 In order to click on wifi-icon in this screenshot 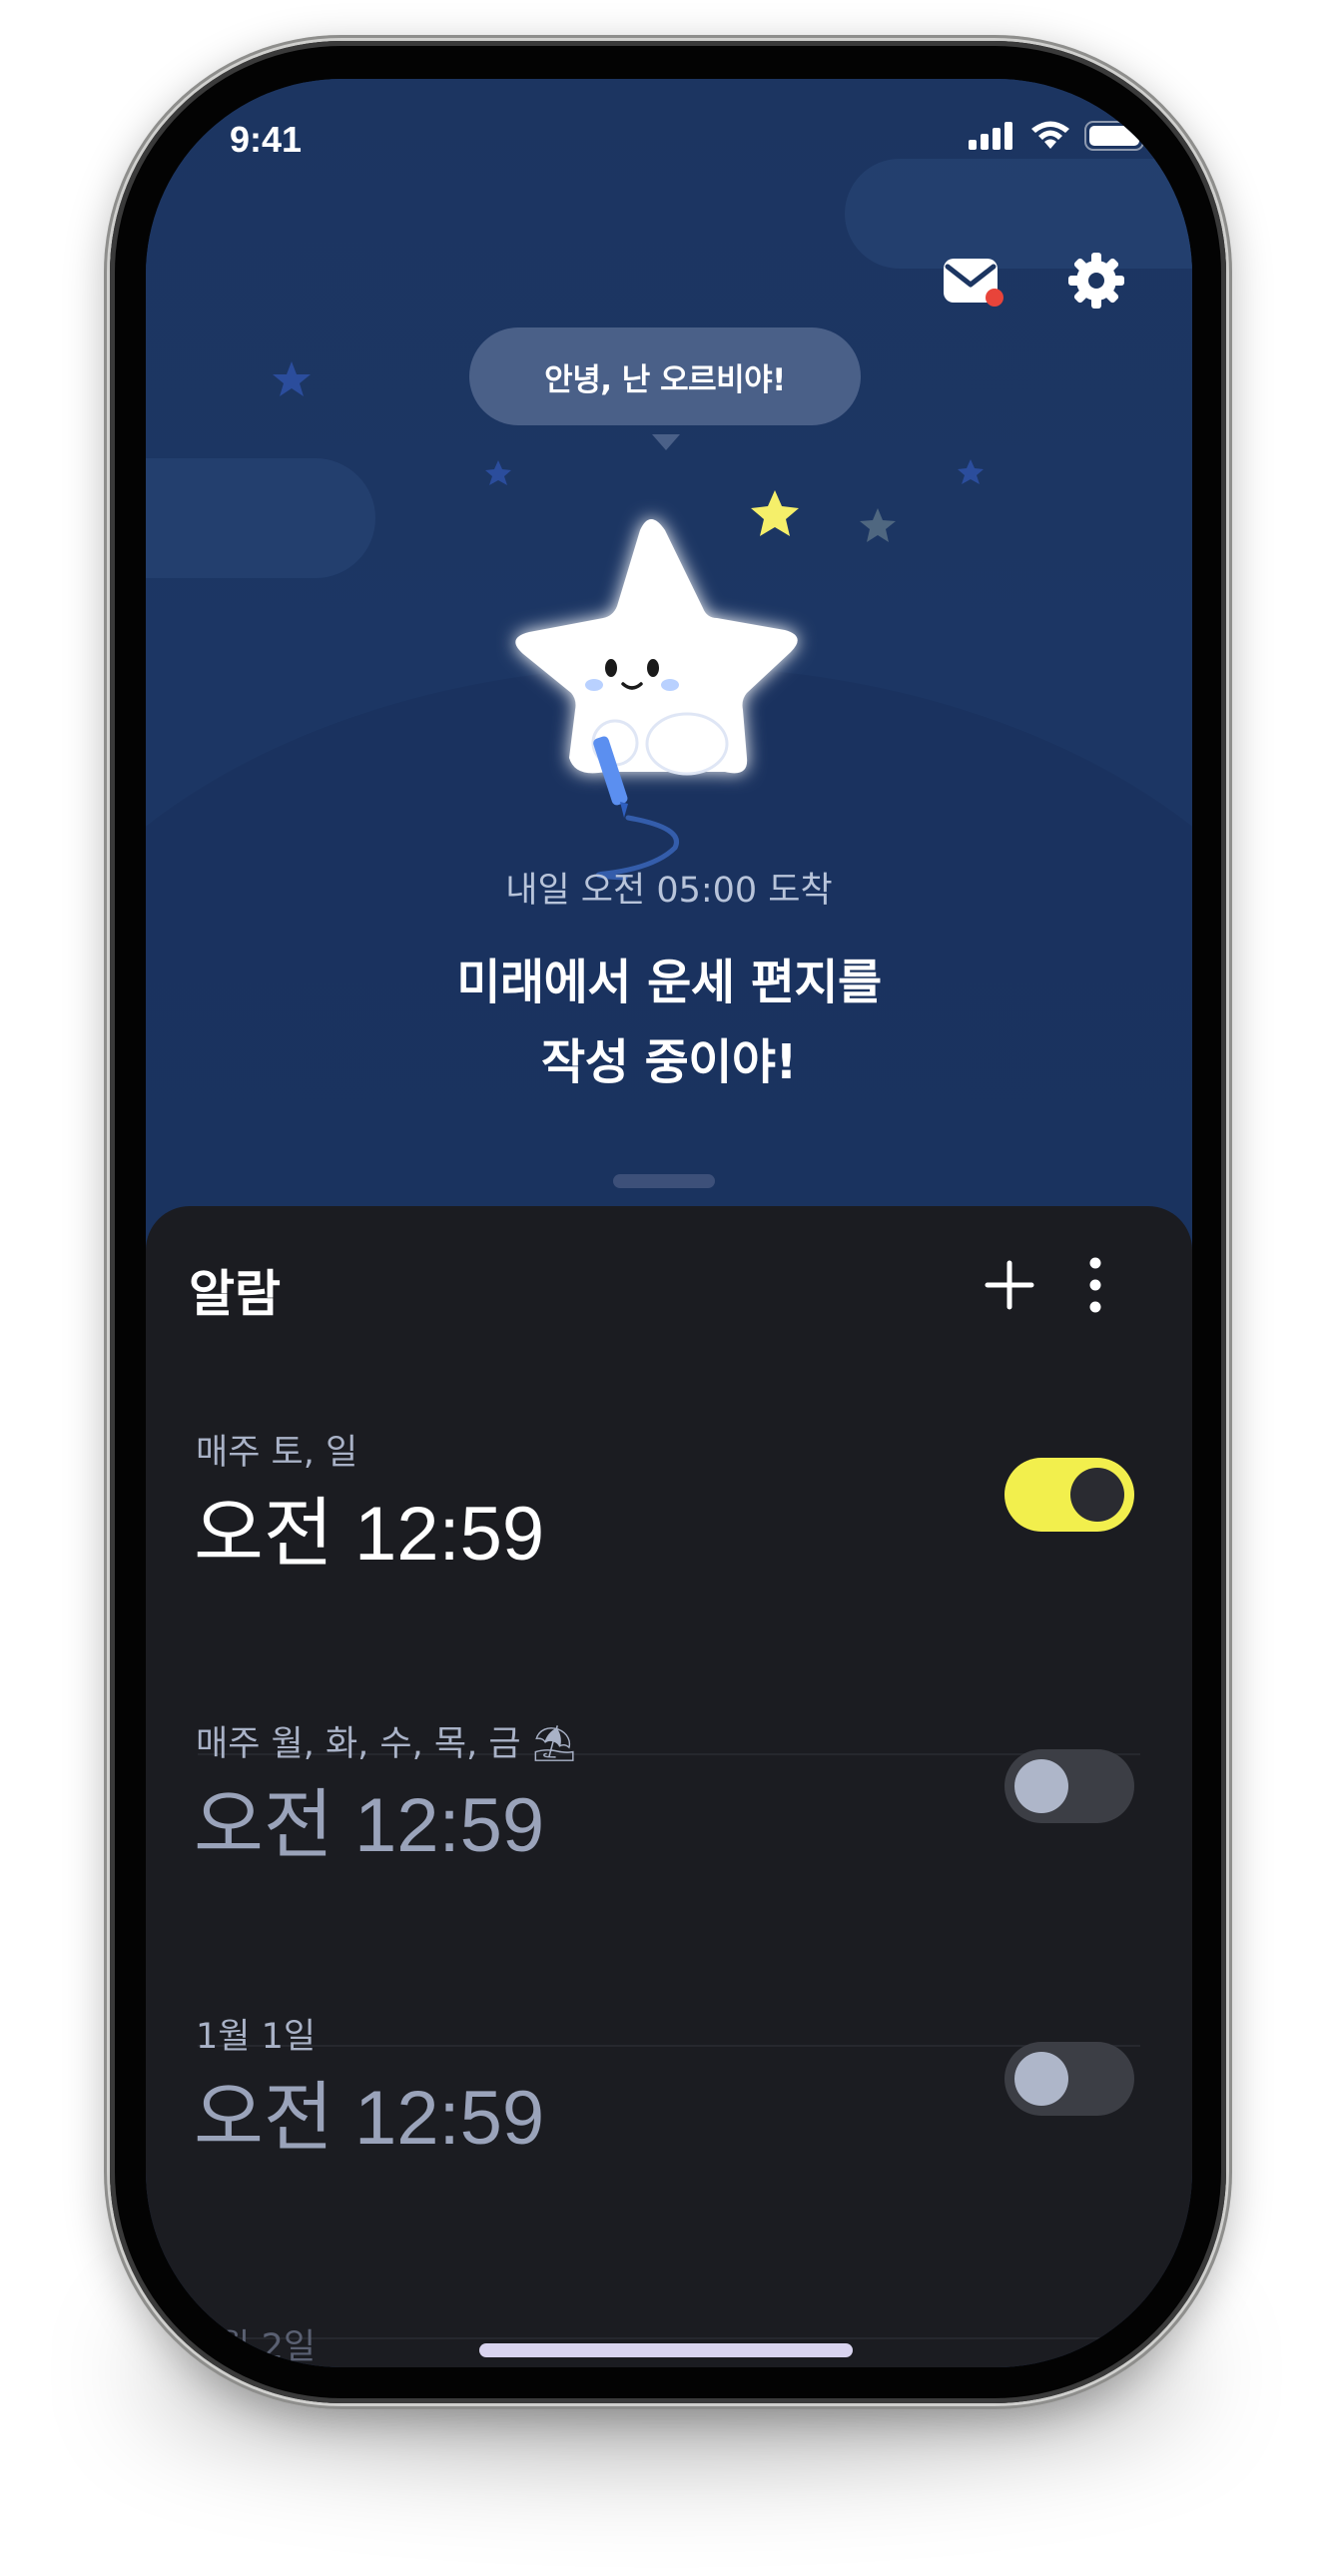, I will do `click(1050, 135)`.